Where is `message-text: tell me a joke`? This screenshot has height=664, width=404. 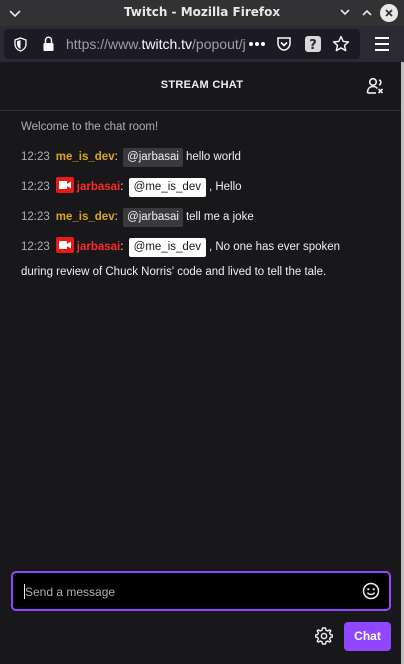
message-text: tell me a joke is located at coordinates (219, 217).